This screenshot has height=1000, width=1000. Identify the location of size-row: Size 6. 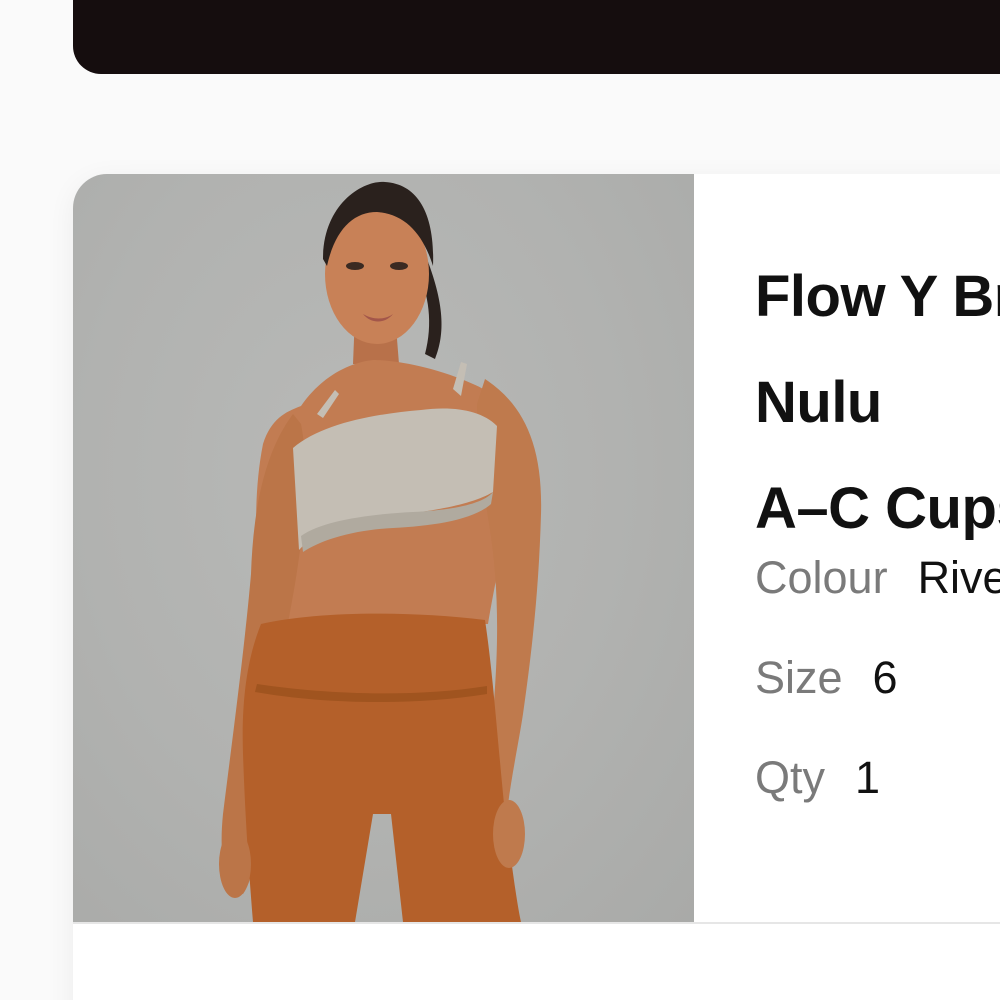
(826, 678).